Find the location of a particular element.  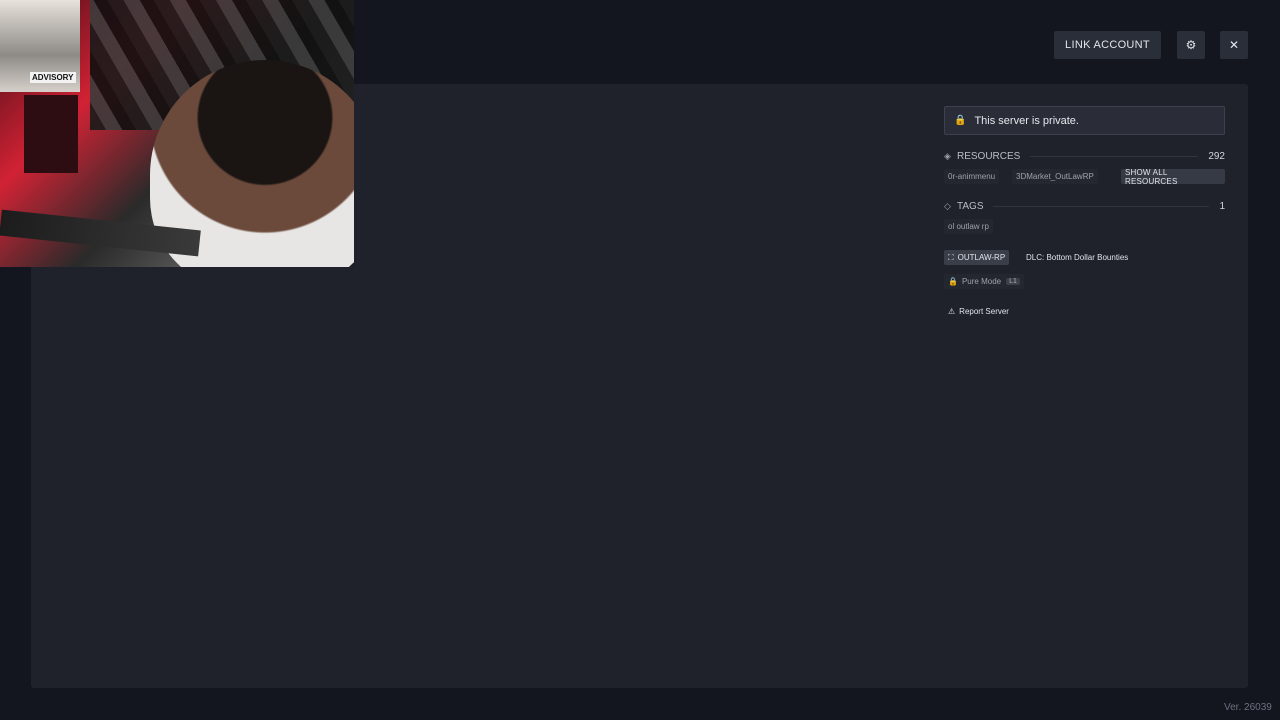

resources-label: RESOURCES is located at coordinates (989, 156).